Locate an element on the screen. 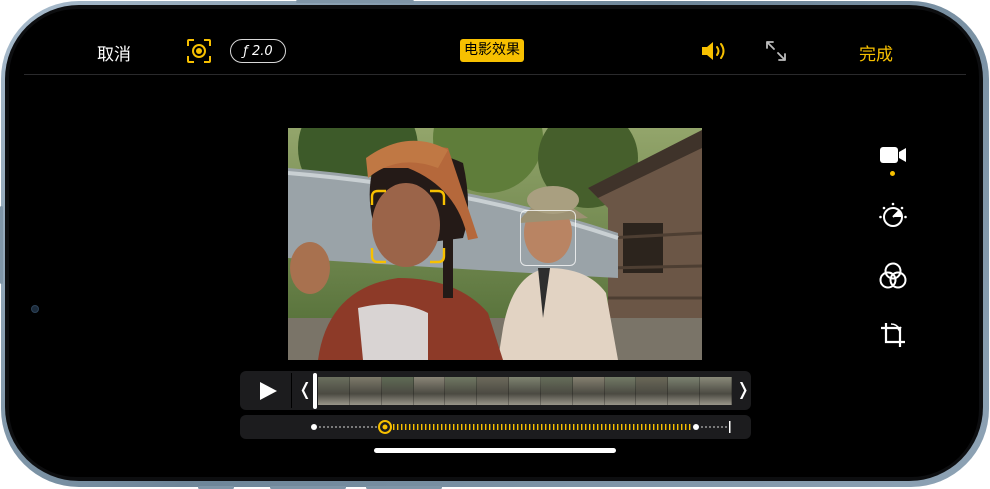 The width and height of the screenshot is (990, 489). timeline-divider is located at coordinates (291, 390).